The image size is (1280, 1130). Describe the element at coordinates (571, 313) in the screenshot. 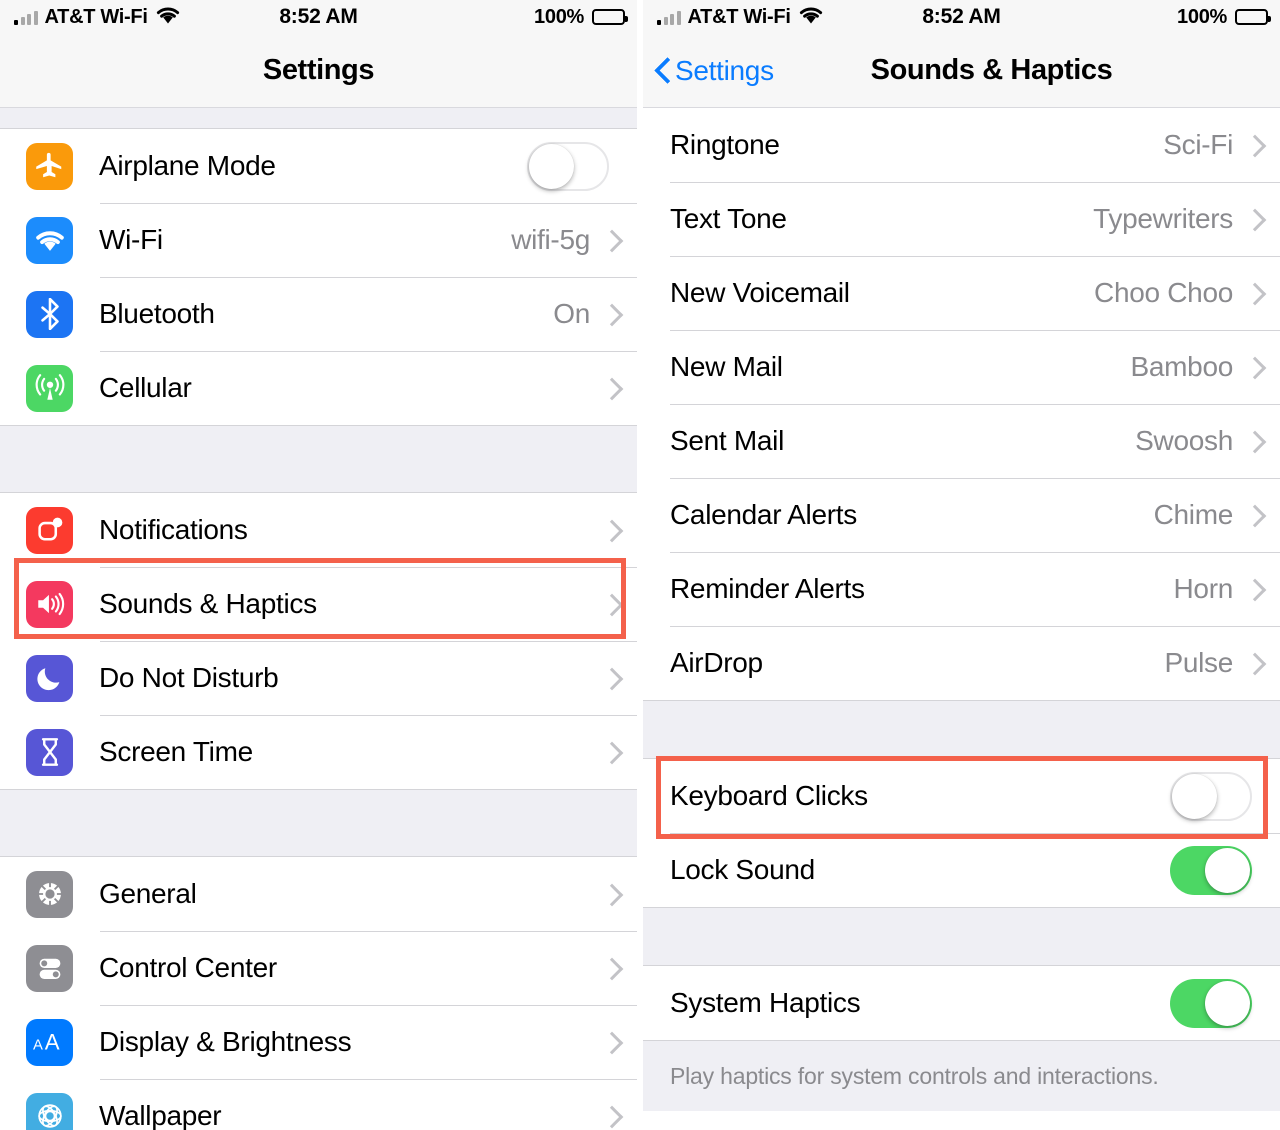

I see `row-value: On` at that location.